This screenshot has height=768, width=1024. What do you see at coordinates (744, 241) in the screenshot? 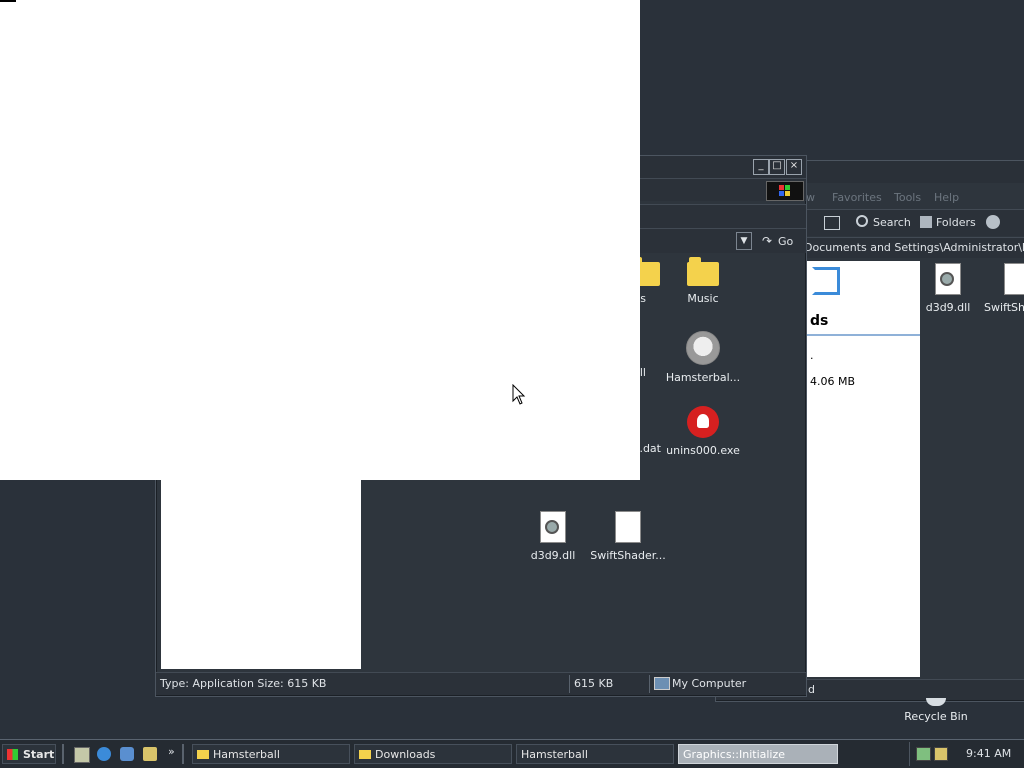
I see `address-dropdown-icon: ▼` at bounding box center [744, 241].